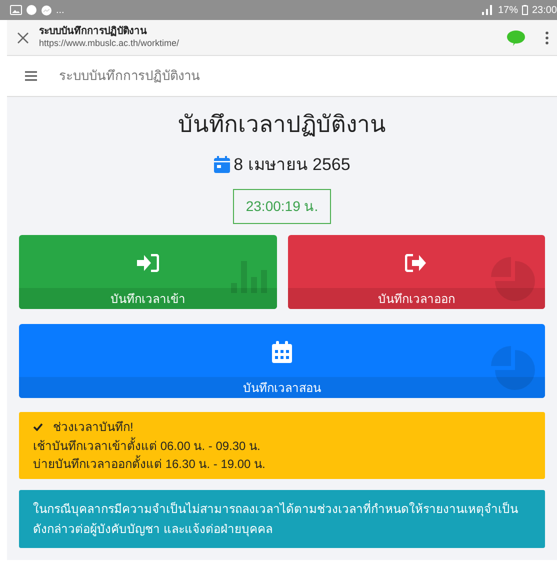  I want to click on clock-display: 23:00:19 น., so click(282, 206).